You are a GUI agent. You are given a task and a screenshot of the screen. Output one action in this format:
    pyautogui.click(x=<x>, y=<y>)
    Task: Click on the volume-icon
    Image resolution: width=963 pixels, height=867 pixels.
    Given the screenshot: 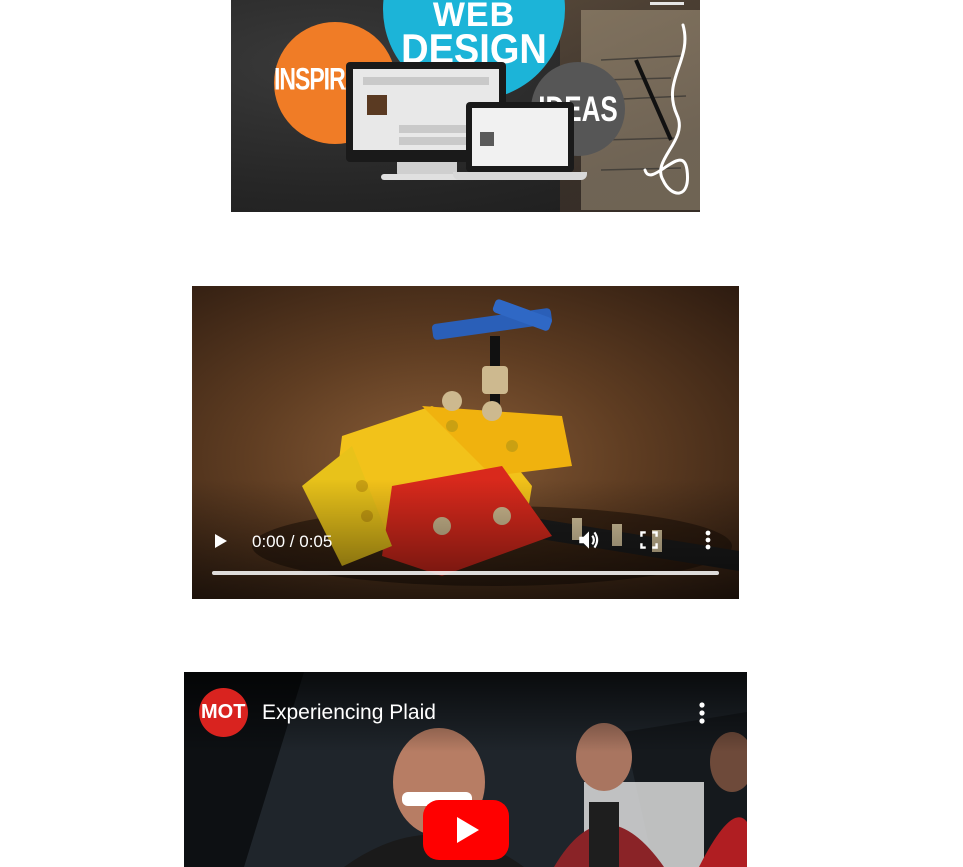 What is the action you would take?
    pyautogui.click(x=589, y=540)
    